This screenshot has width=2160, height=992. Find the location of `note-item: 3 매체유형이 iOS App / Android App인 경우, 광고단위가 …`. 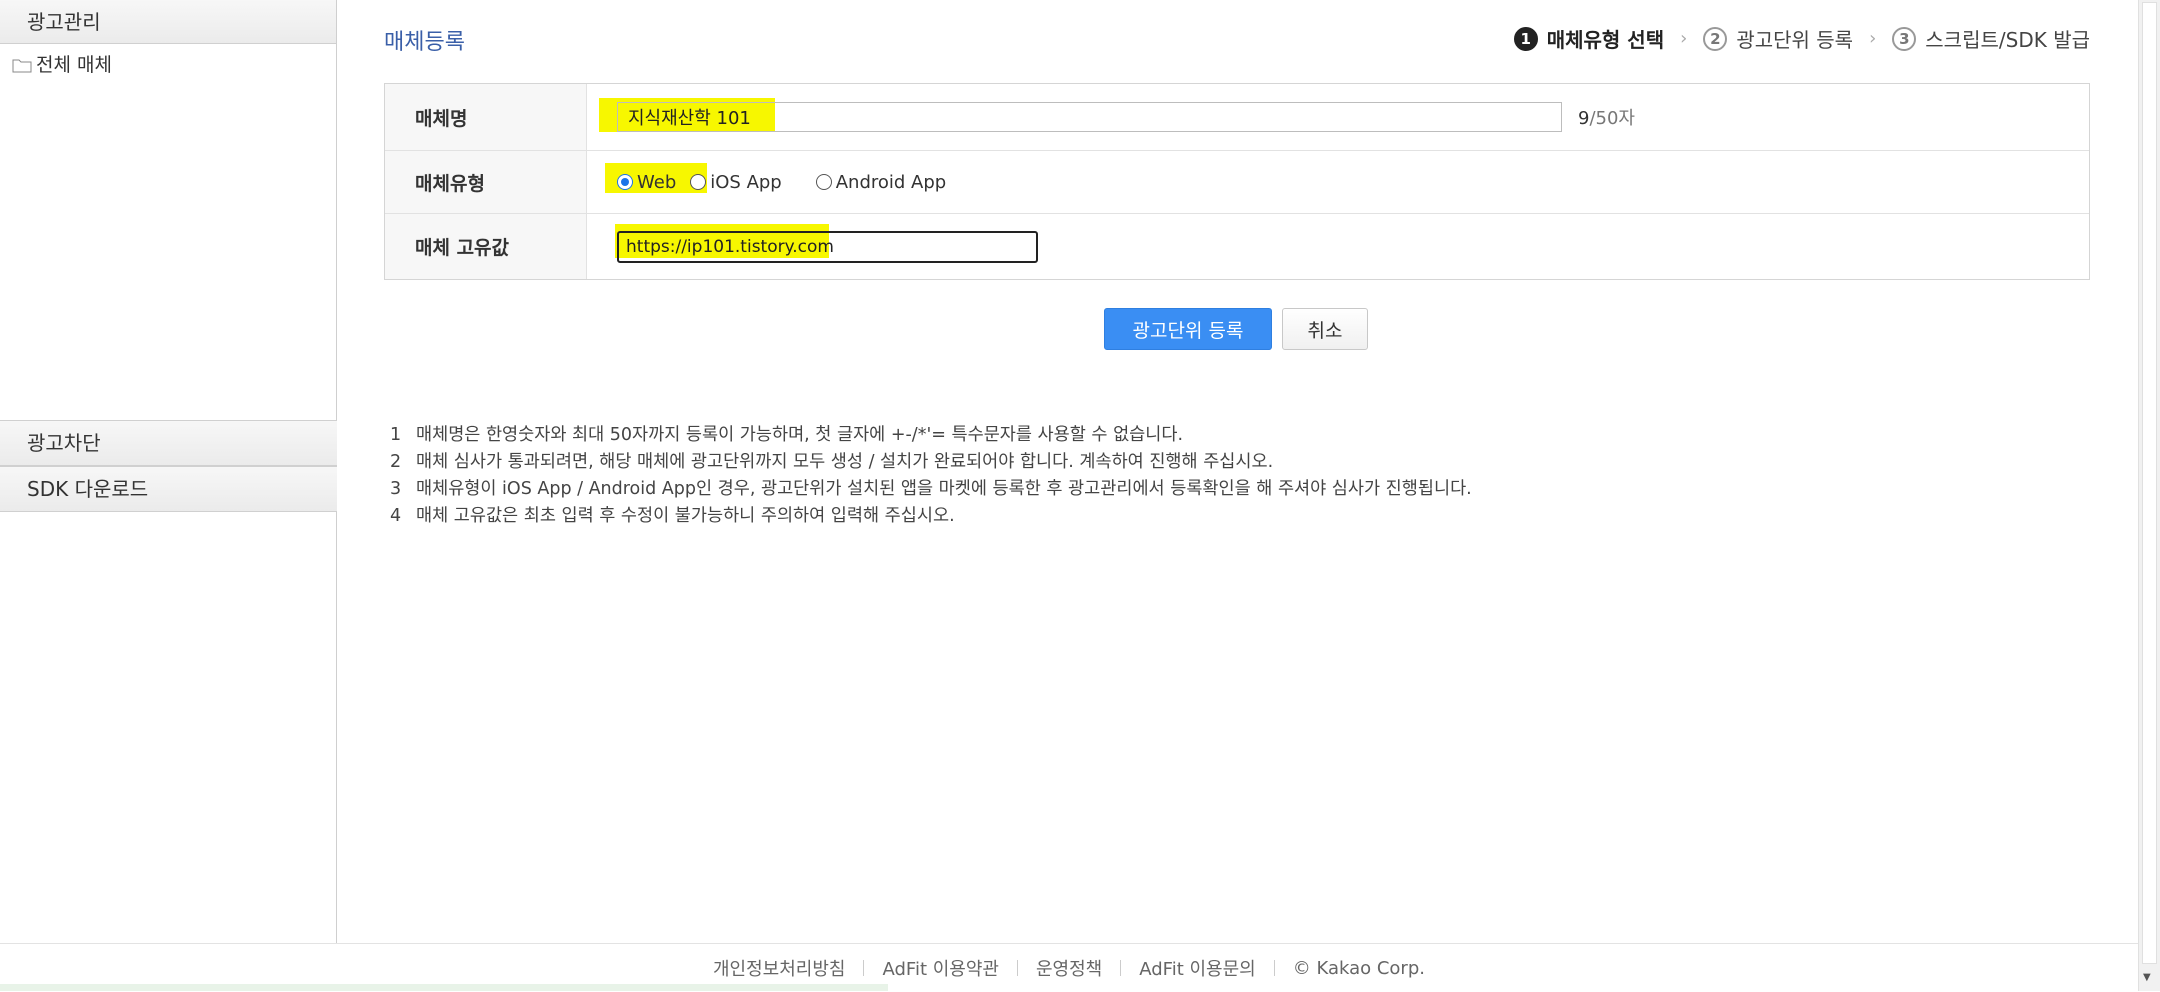

note-item: 3 매체유형이 iOS App / Android App인 경우, 광고단위가 … is located at coordinates (931, 489).